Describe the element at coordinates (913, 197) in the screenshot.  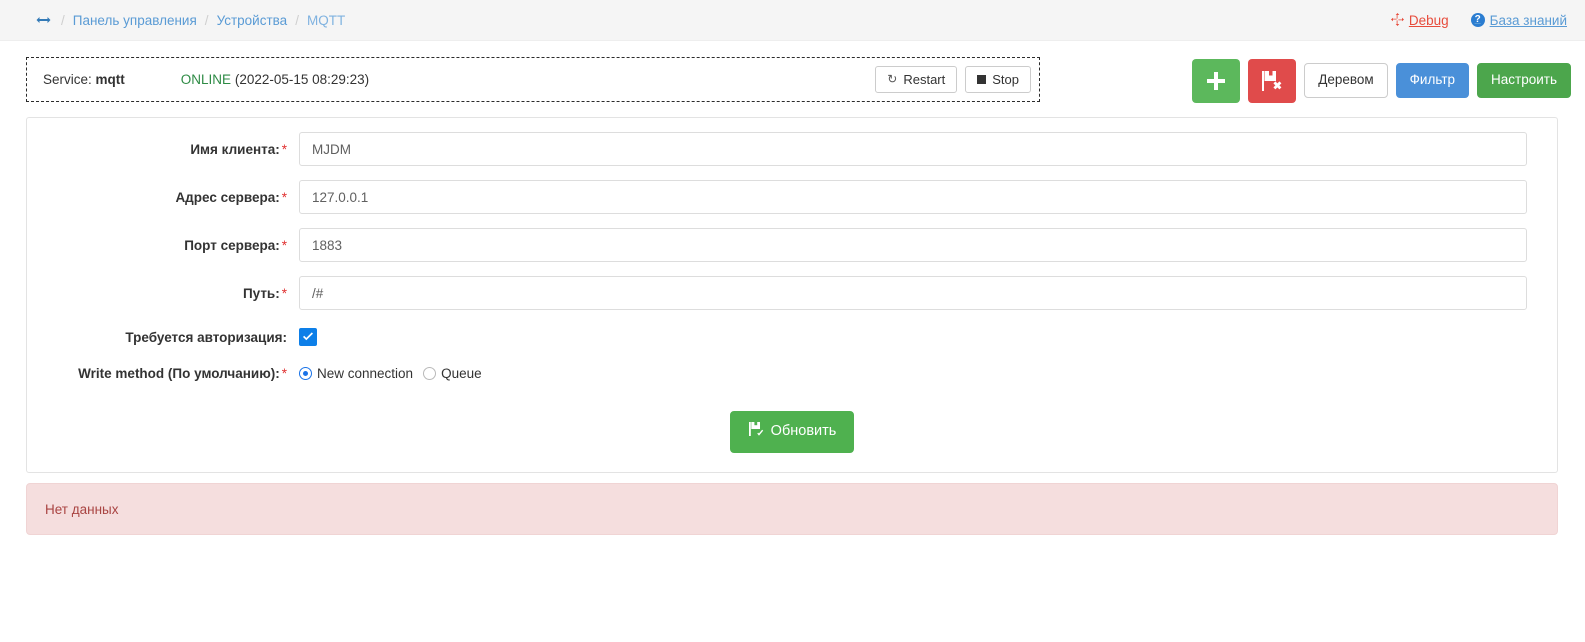
I see `server-address-input` at that location.